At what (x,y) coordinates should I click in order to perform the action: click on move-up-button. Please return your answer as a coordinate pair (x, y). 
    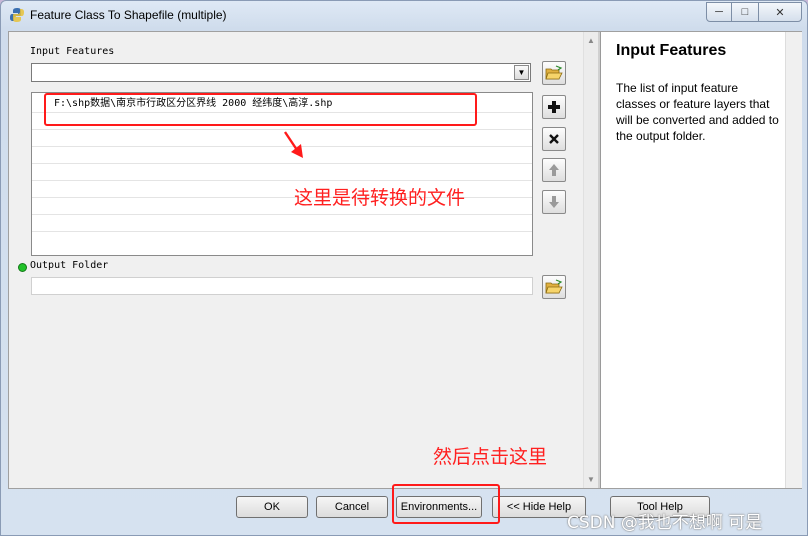
    Looking at the image, I should click on (554, 170).